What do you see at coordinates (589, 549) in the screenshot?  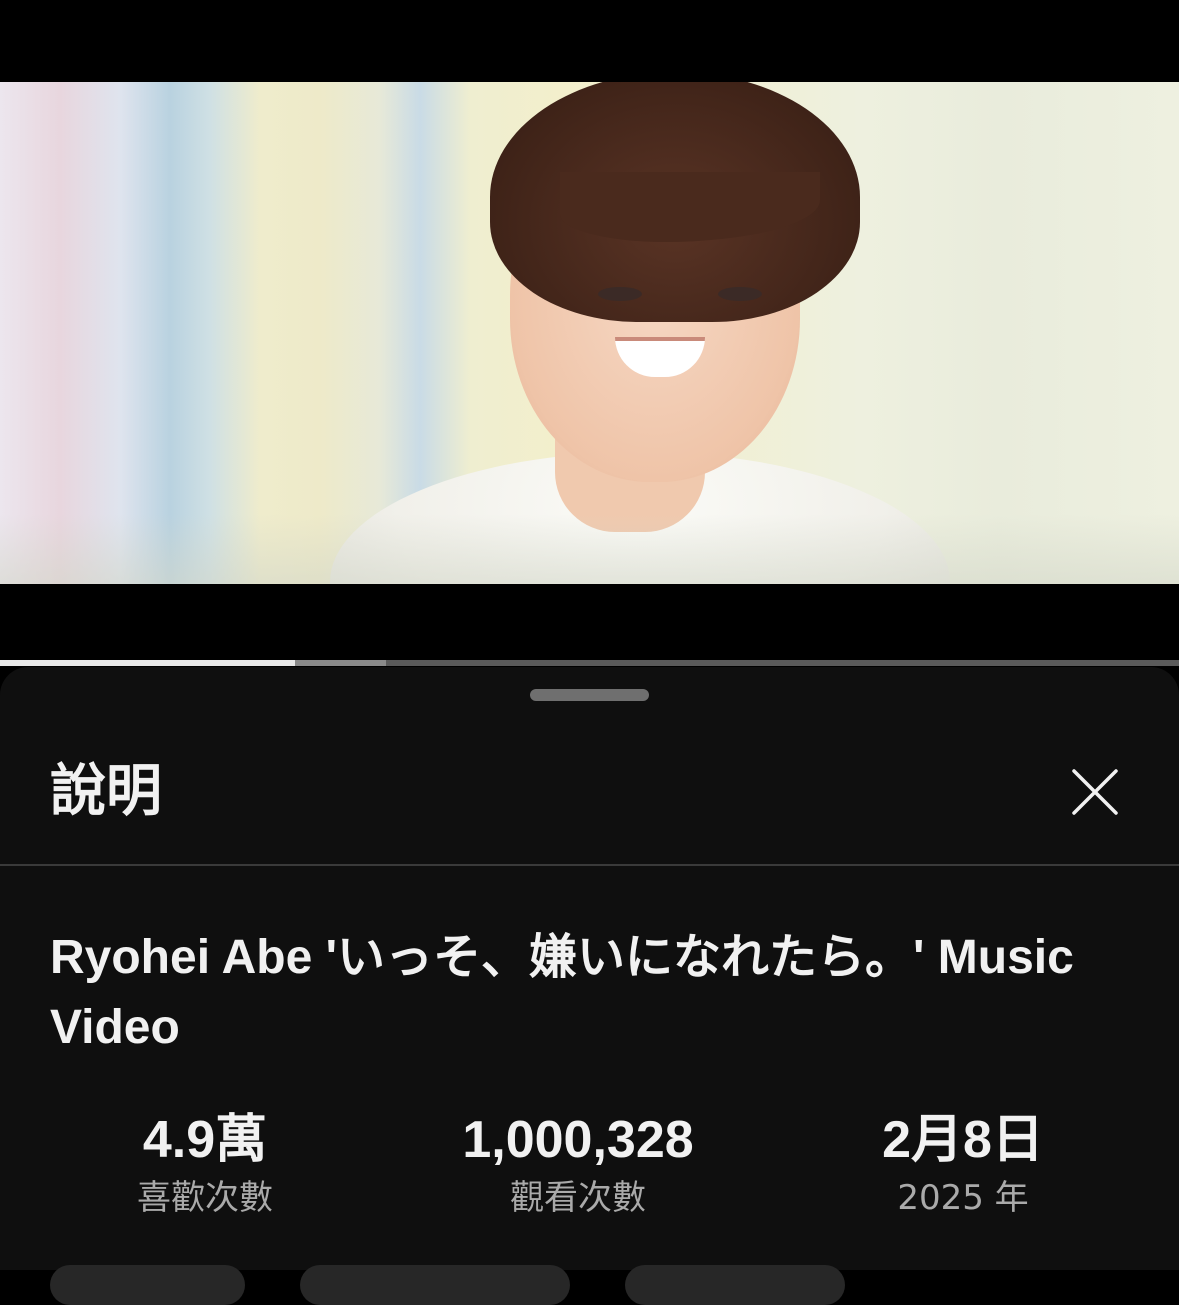 I see `video-frame-shade` at bounding box center [589, 549].